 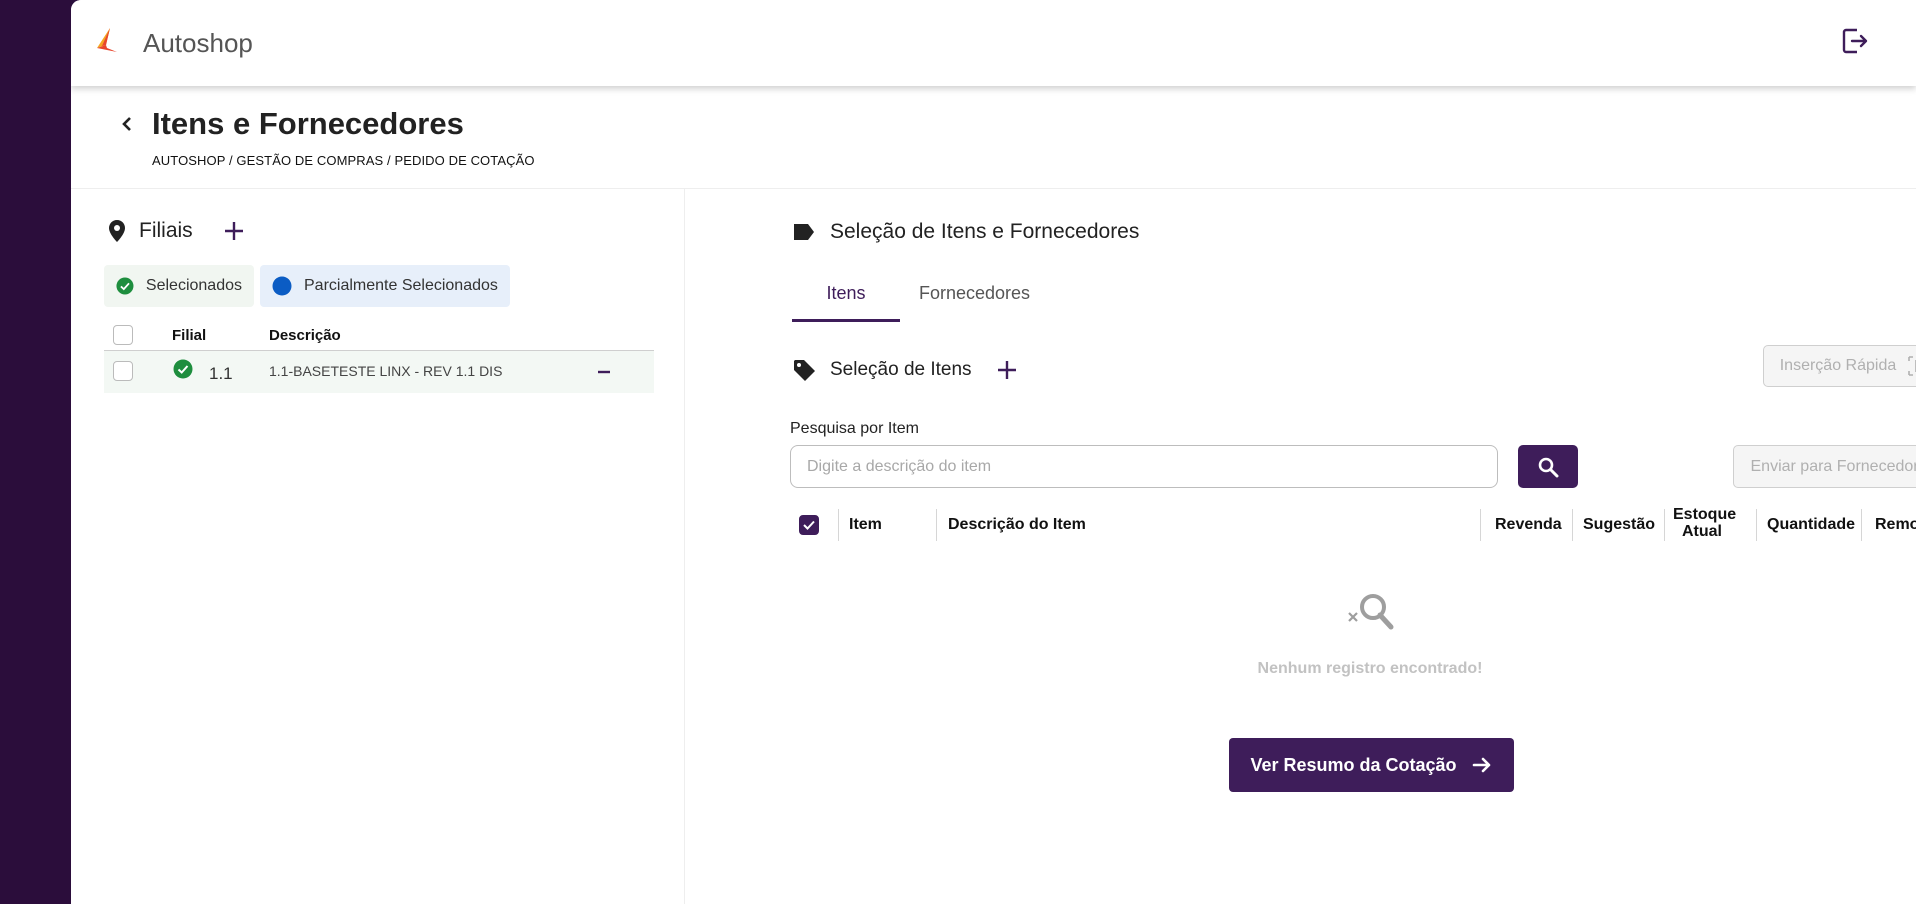 I want to click on col-estoque-atual: Estoque Atual, so click(x=1705, y=523).